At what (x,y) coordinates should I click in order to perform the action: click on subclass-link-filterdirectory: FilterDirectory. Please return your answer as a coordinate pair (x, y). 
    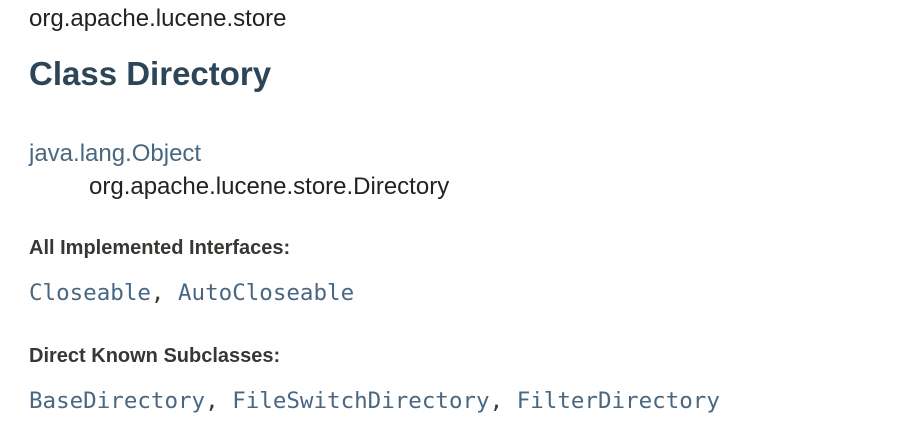
    Looking at the image, I should click on (618, 401).